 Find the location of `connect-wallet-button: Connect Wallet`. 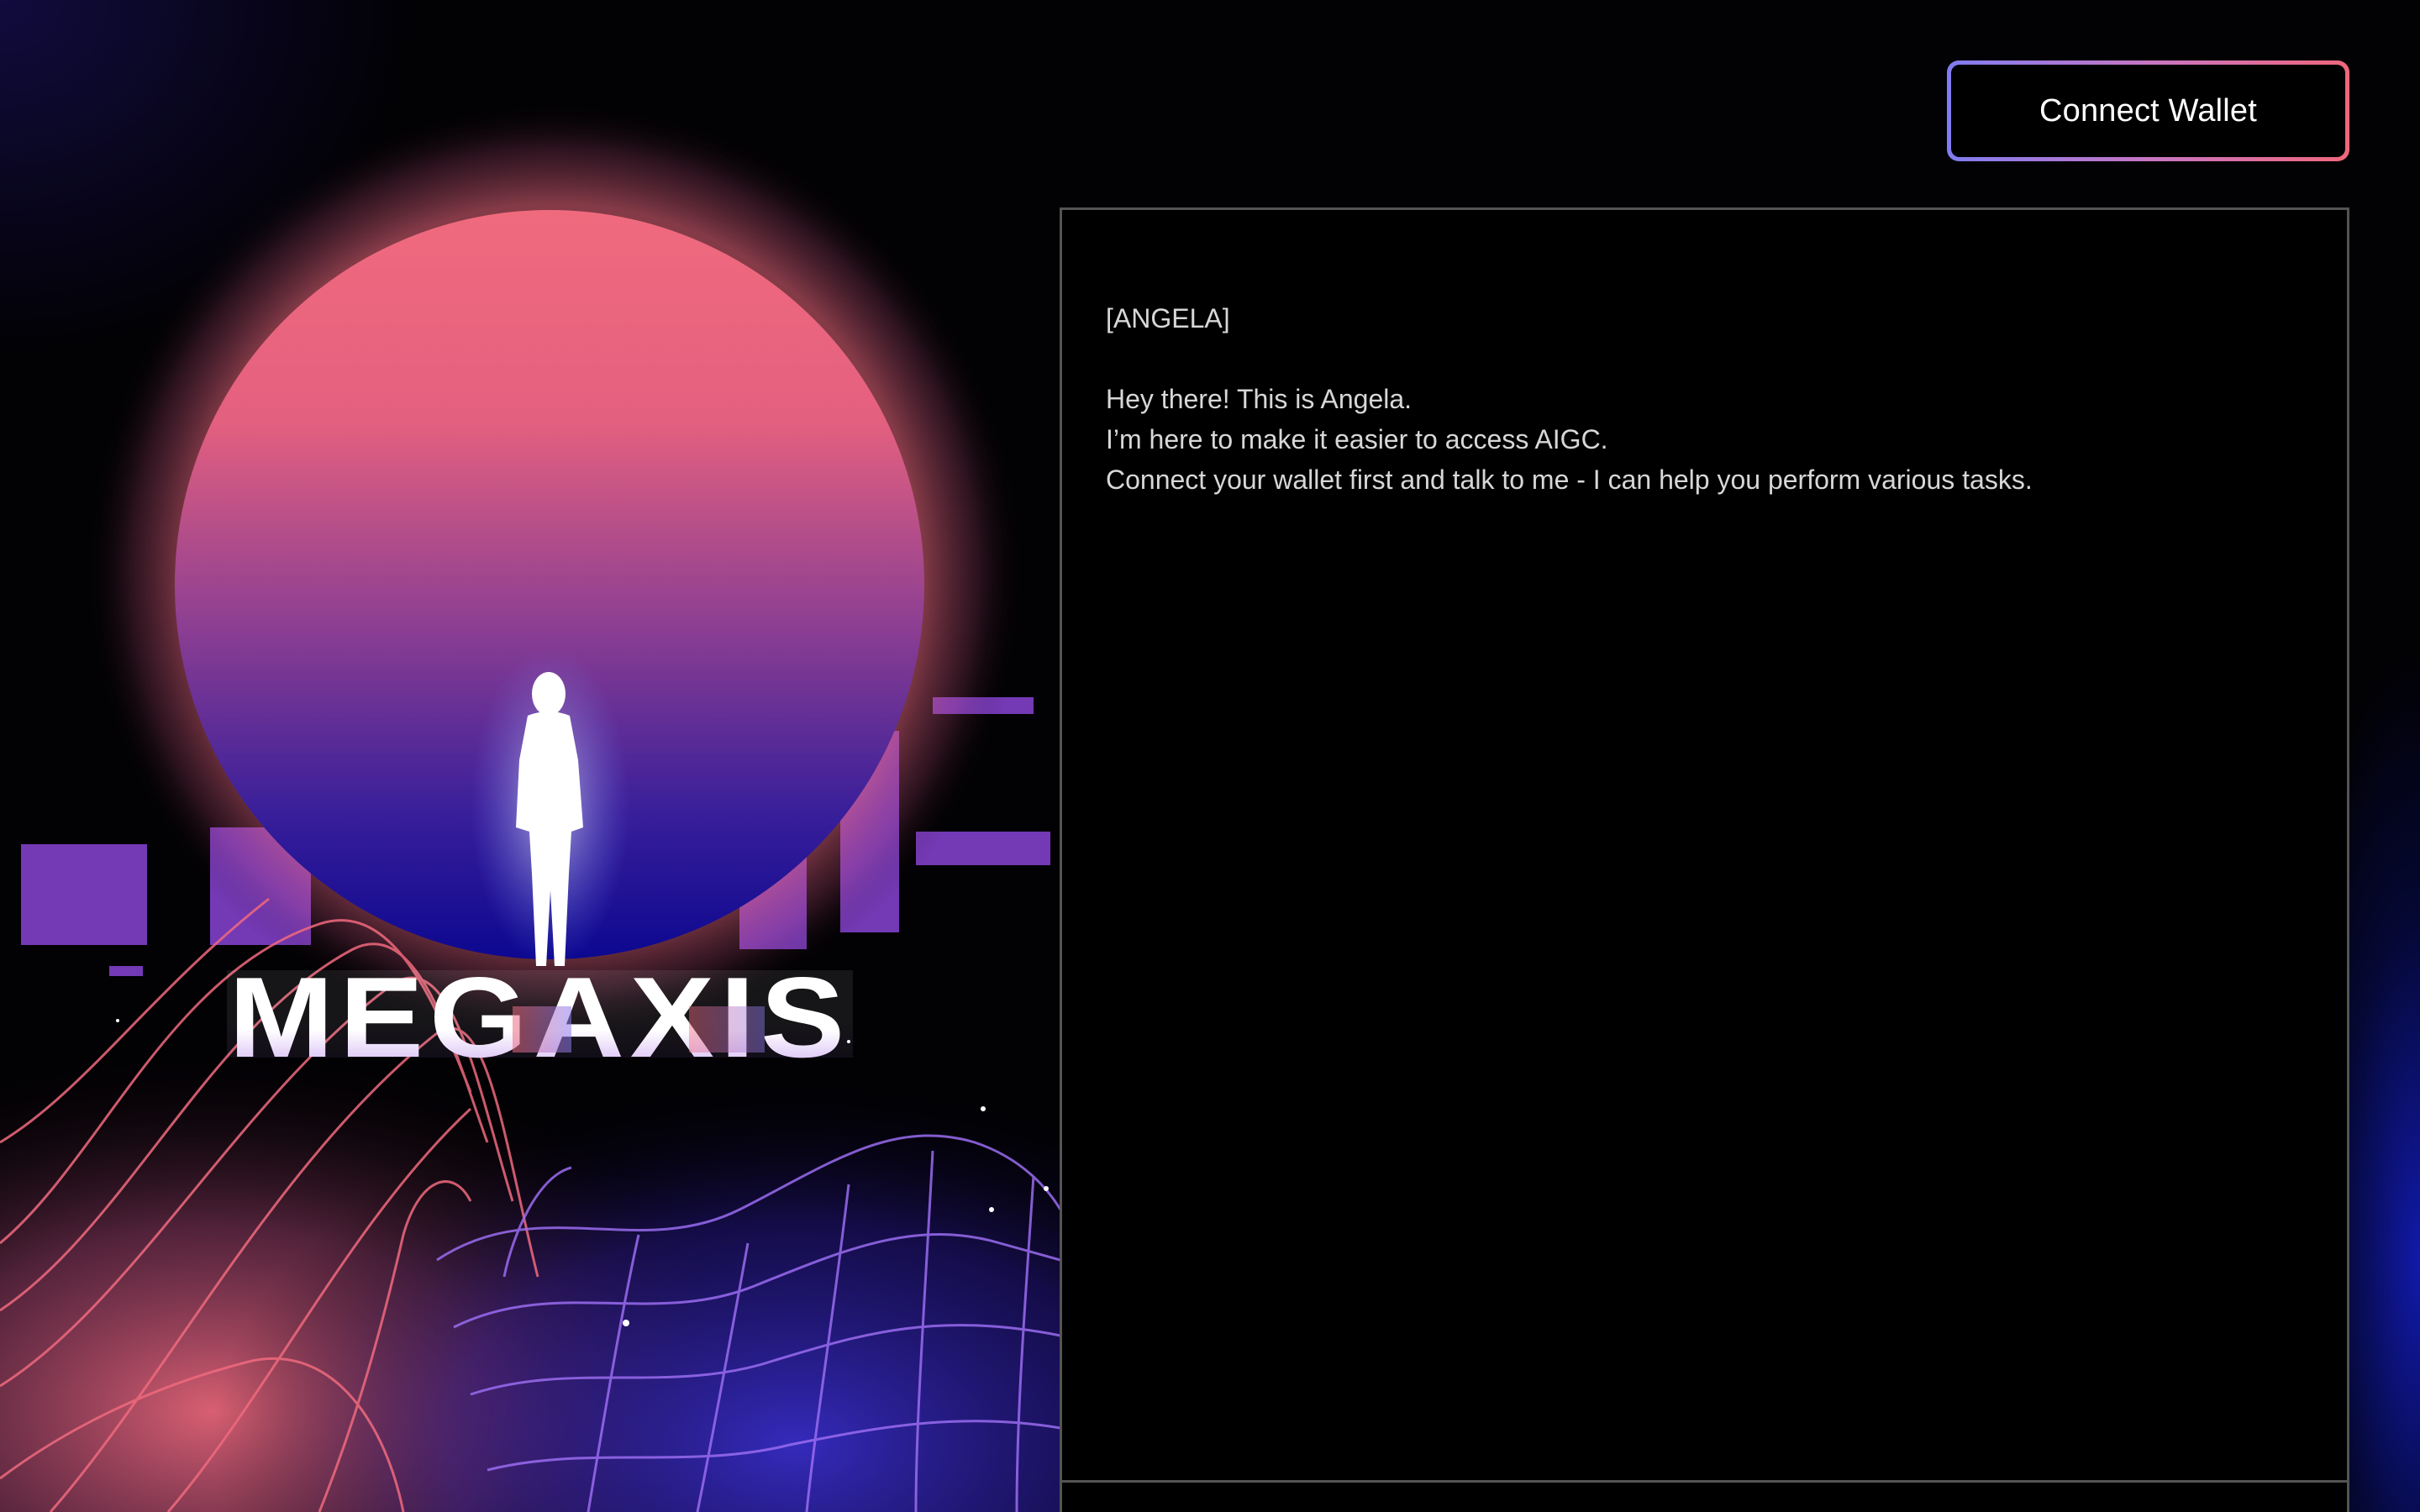

connect-wallet-button: Connect Wallet is located at coordinates (2148, 110).